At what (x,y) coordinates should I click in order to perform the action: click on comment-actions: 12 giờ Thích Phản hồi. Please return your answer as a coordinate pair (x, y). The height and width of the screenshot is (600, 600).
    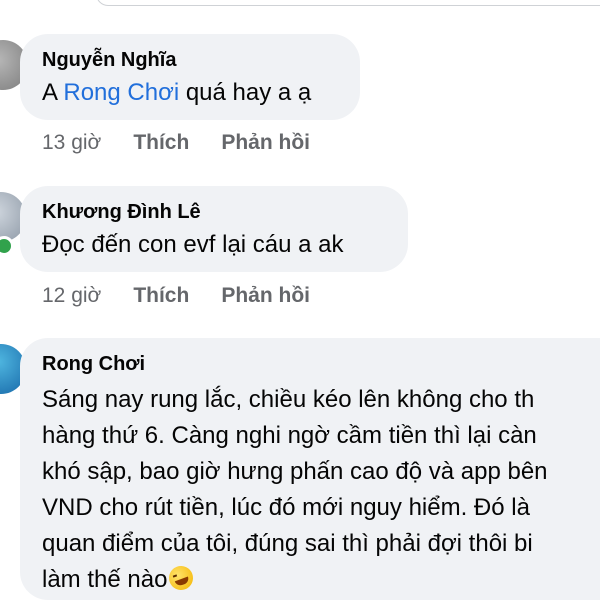
    Looking at the image, I should click on (192, 296).